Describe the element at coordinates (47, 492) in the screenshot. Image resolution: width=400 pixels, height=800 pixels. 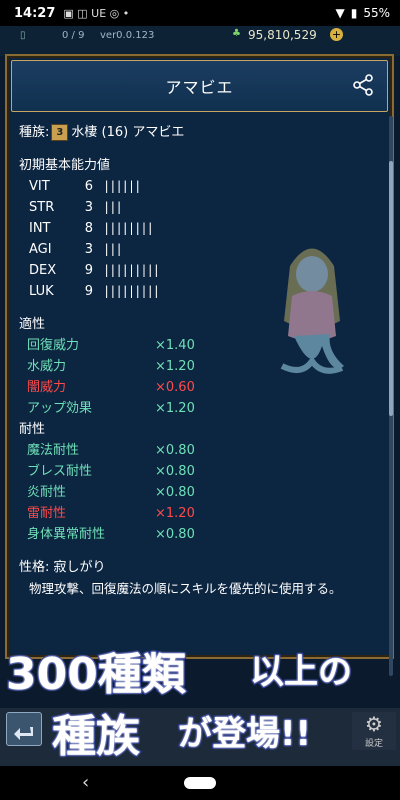
I see `resistance-name: 炎耐性` at that location.